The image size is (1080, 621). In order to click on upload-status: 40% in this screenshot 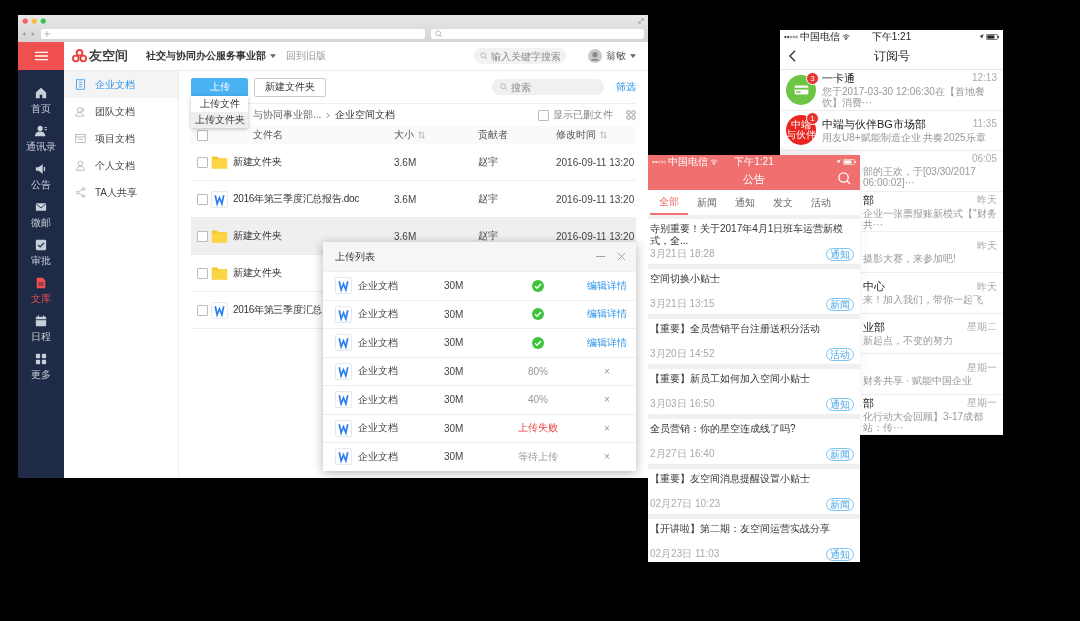, I will do `click(538, 400)`.